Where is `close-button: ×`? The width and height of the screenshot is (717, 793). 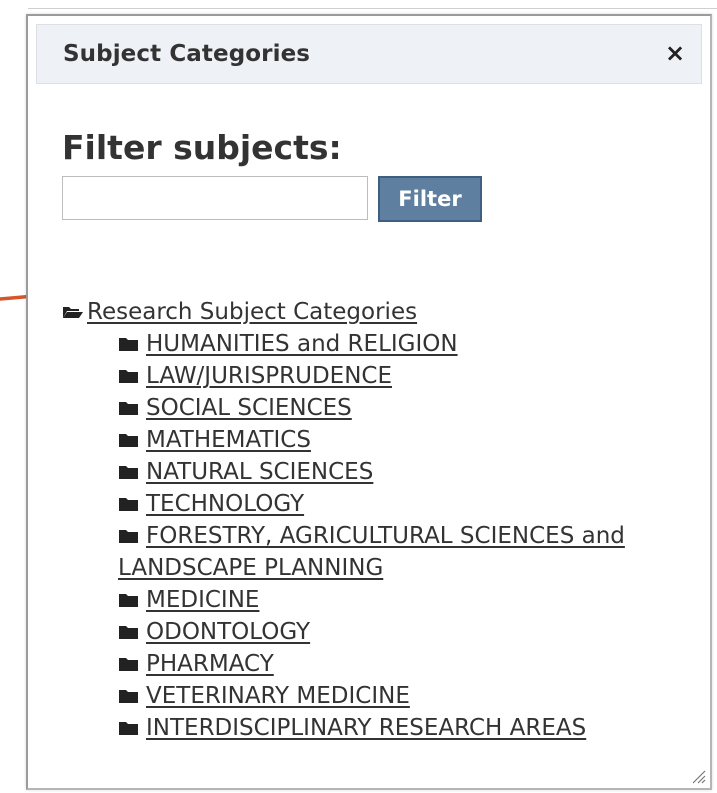 close-button: × is located at coordinates (675, 53).